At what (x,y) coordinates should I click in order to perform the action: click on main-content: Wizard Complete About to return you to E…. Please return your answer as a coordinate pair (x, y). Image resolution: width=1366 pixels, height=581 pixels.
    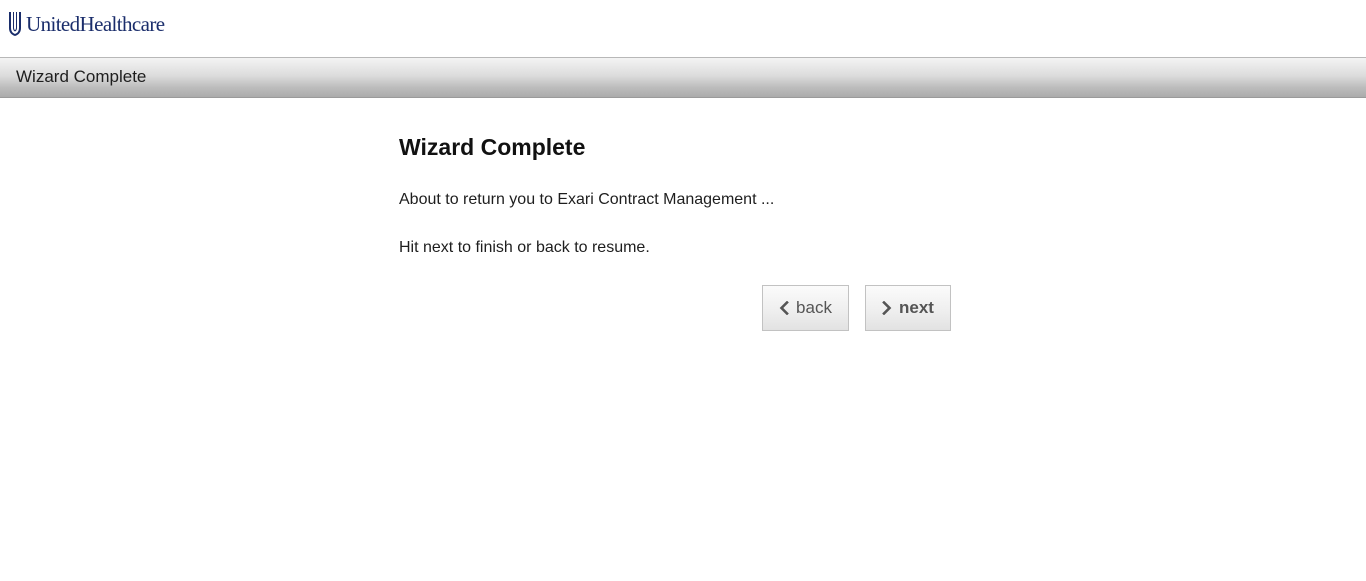
    Looking at the image, I should click on (679, 193).